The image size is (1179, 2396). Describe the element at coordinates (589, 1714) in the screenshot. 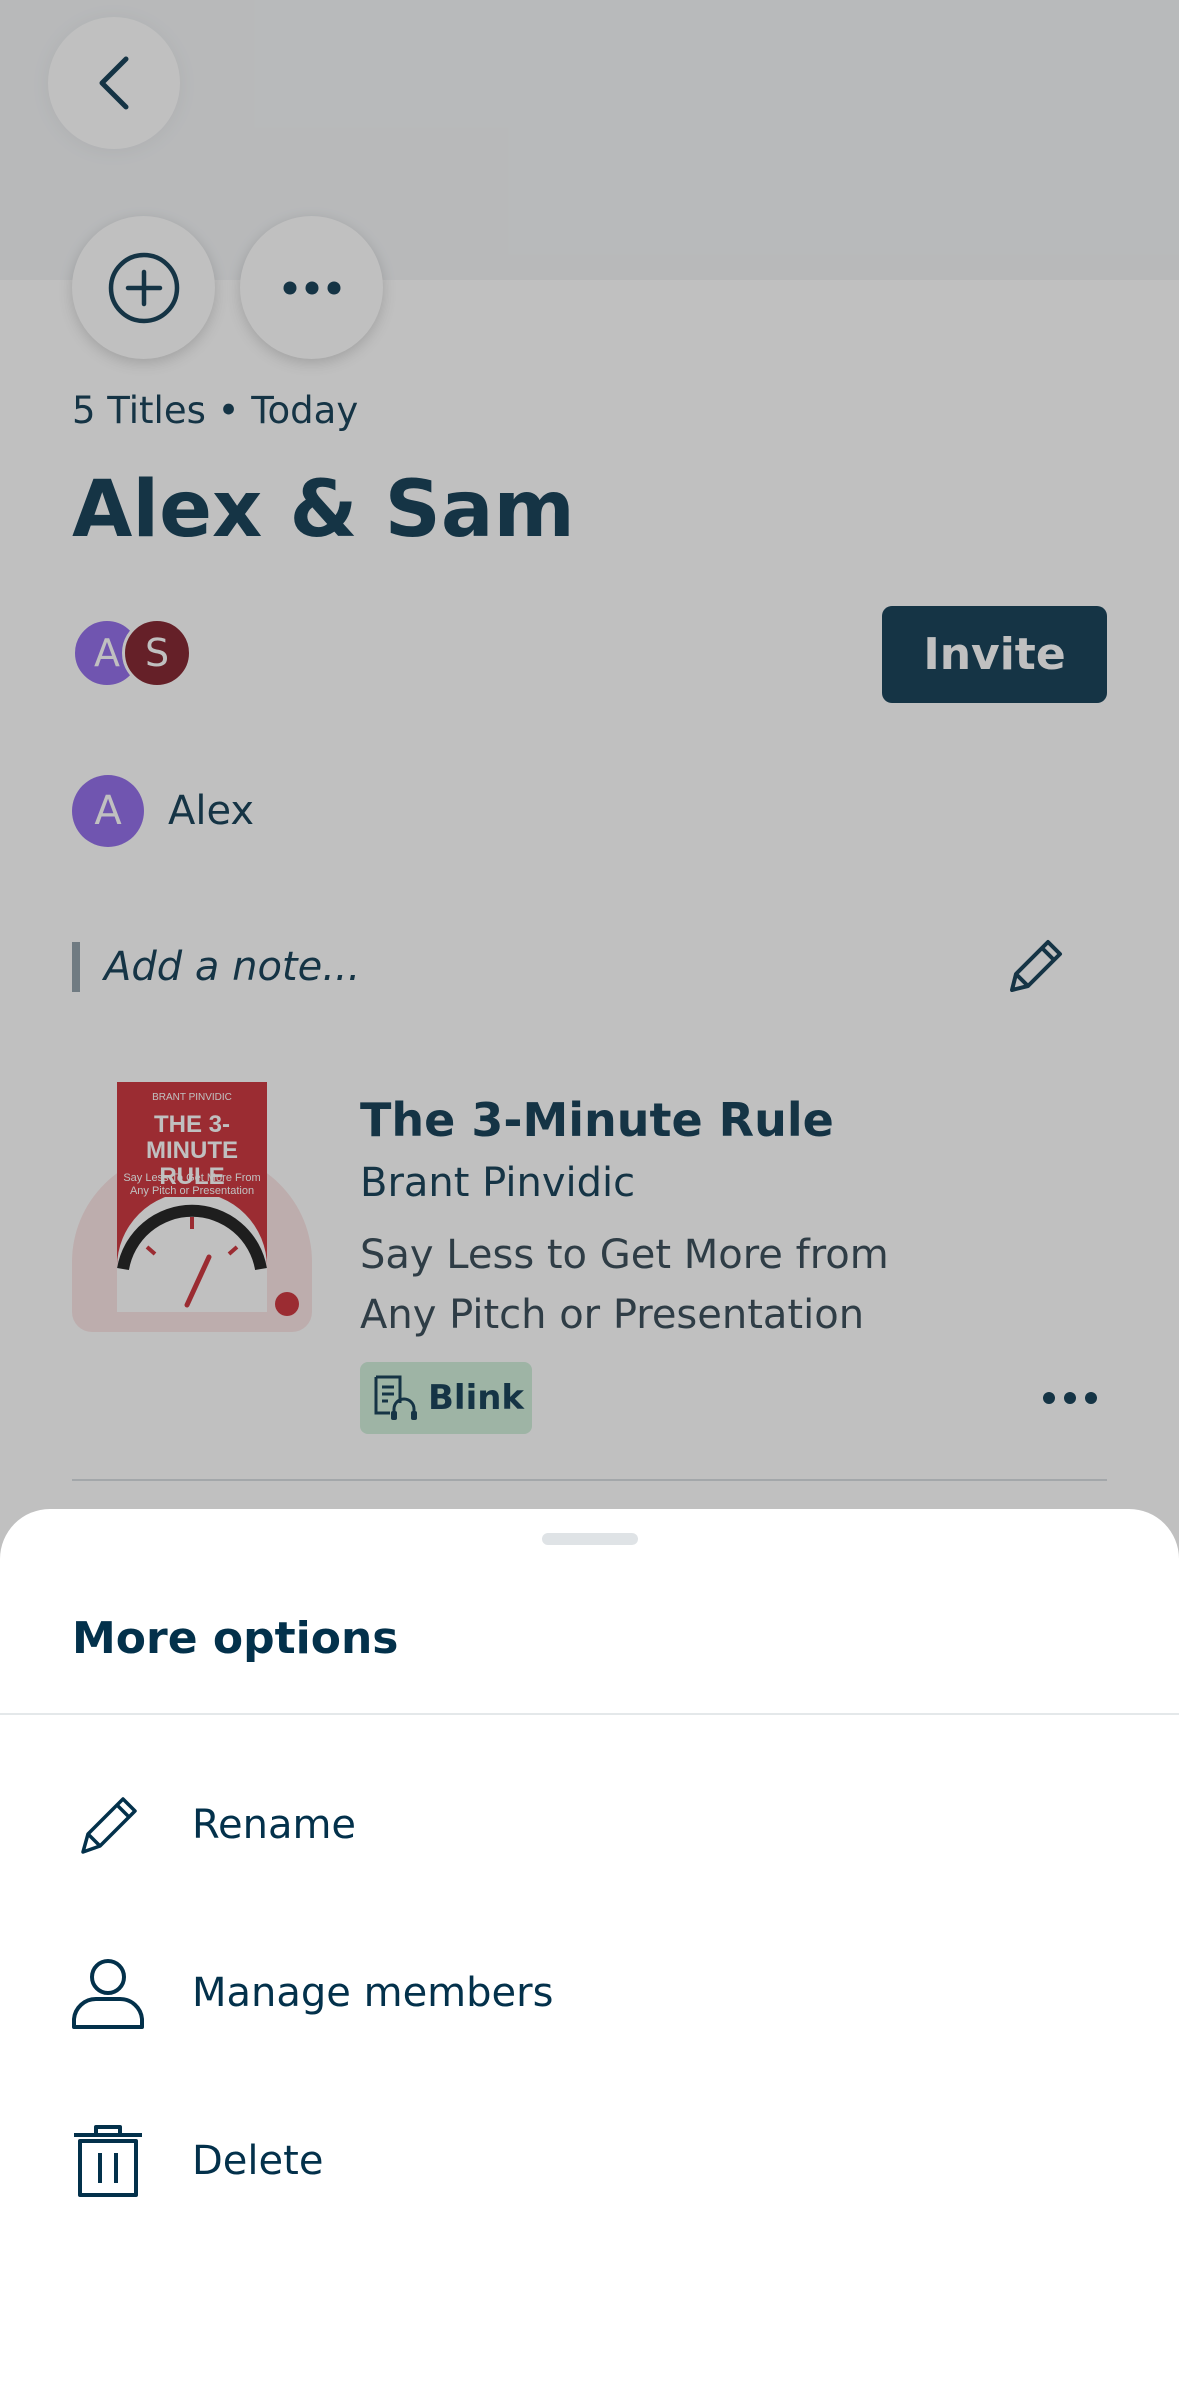

I see `sheet-divider` at that location.